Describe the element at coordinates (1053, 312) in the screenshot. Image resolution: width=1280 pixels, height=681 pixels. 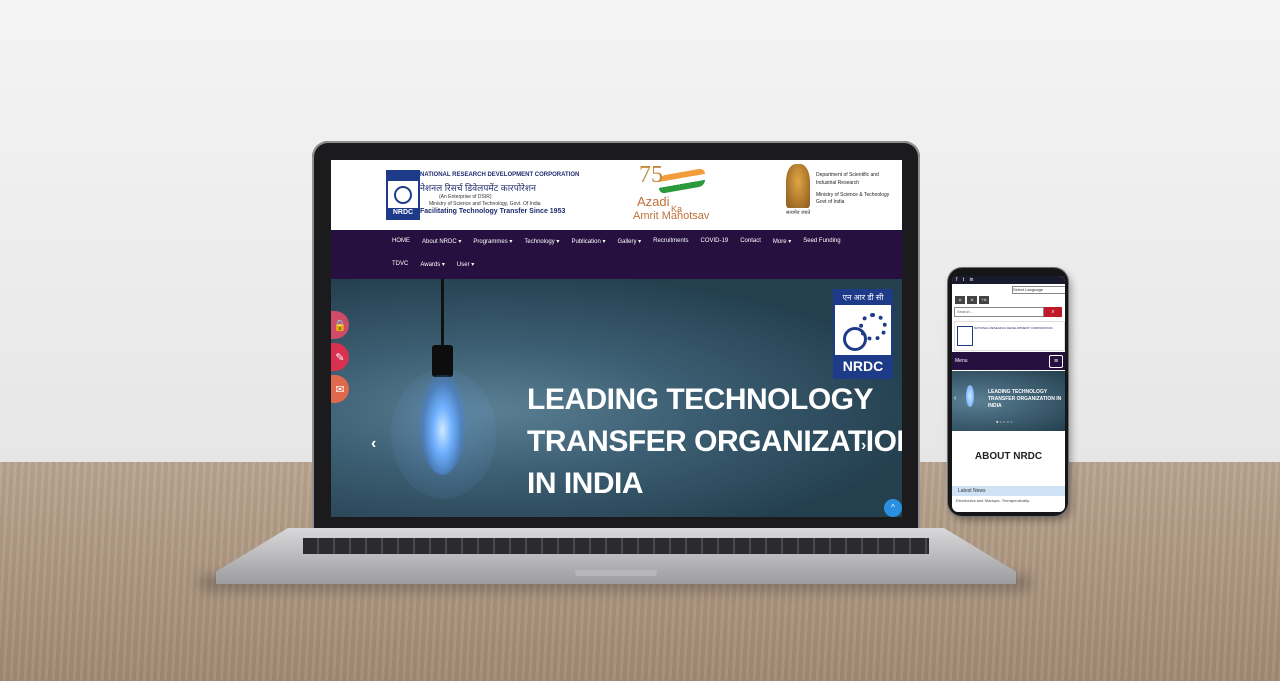
I see `phone-search-button: ⌕` at that location.